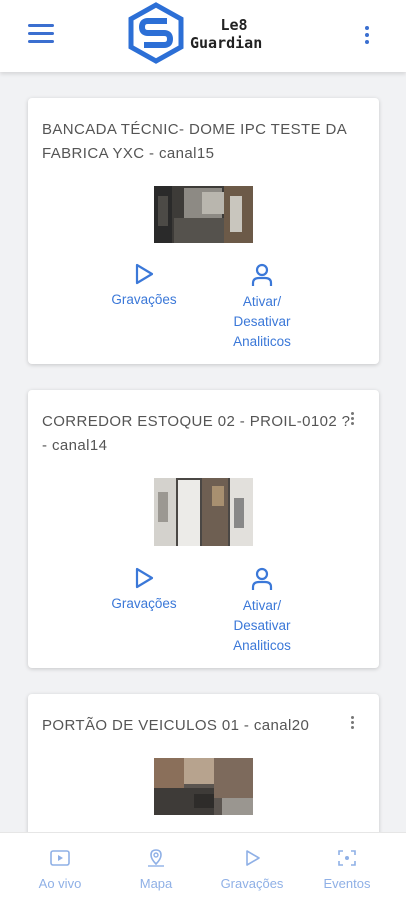  Describe the element at coordinates (60, 870) in the screenshot. I see `nav-live: Ao vivo` at that location.